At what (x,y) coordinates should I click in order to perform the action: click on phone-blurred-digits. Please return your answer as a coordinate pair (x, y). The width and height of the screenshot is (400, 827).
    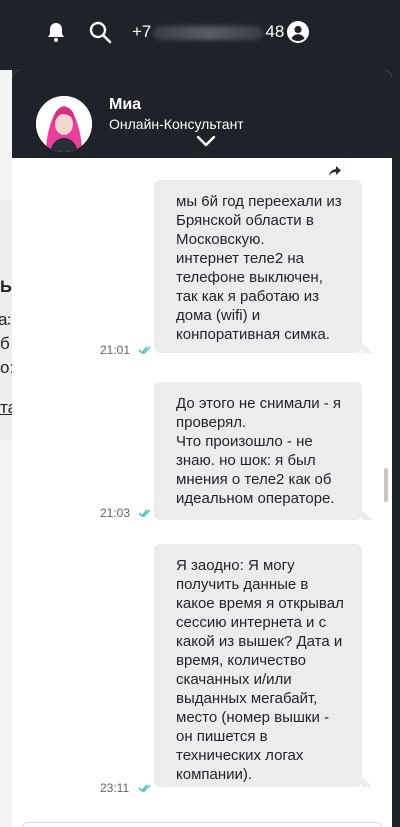
    Looking at the image, I should click on (208, 32).